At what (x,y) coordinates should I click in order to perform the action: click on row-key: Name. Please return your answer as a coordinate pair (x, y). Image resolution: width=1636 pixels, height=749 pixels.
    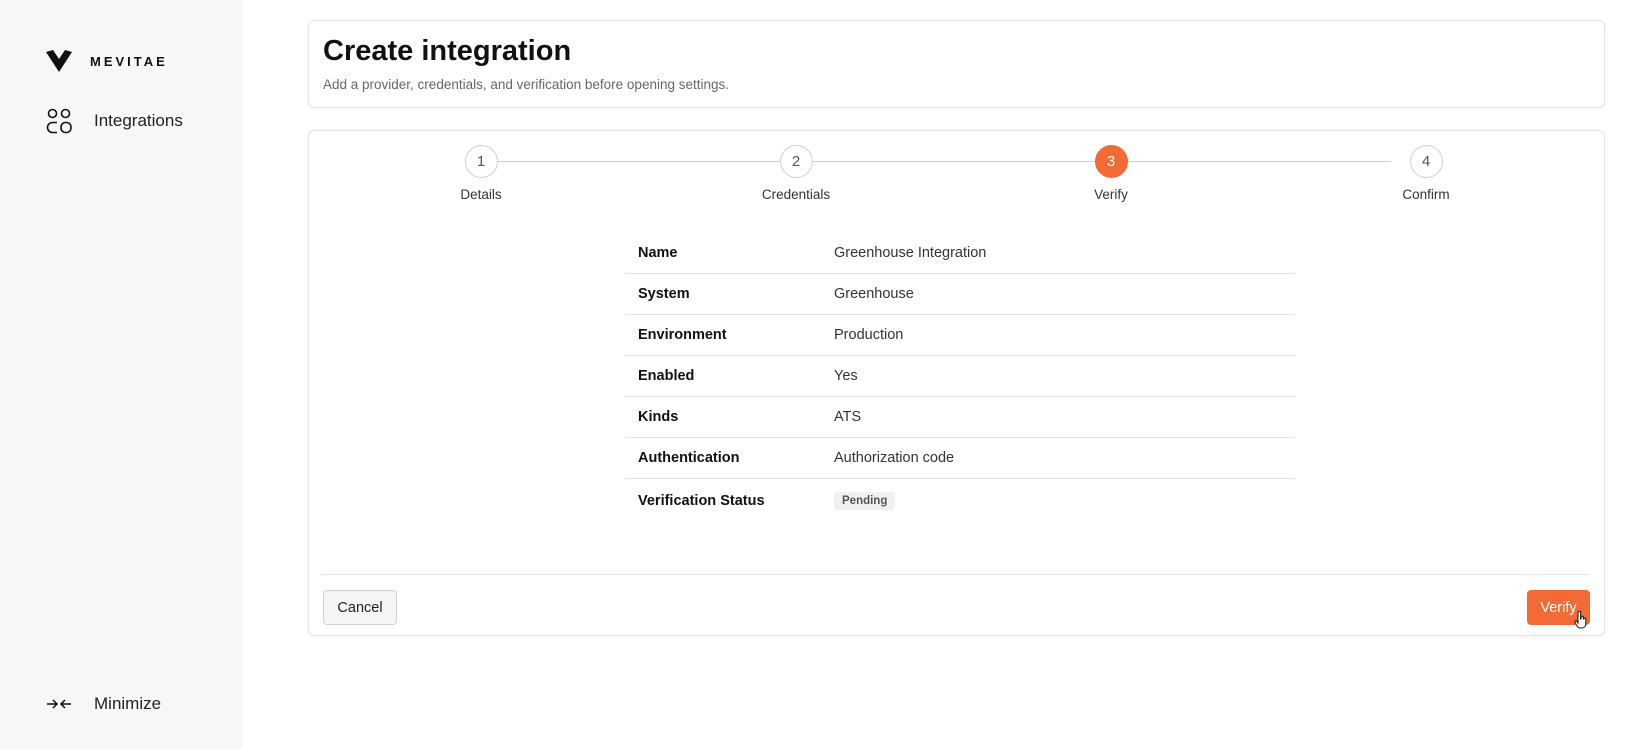
    Looking at the image, I should click on (658, 253).